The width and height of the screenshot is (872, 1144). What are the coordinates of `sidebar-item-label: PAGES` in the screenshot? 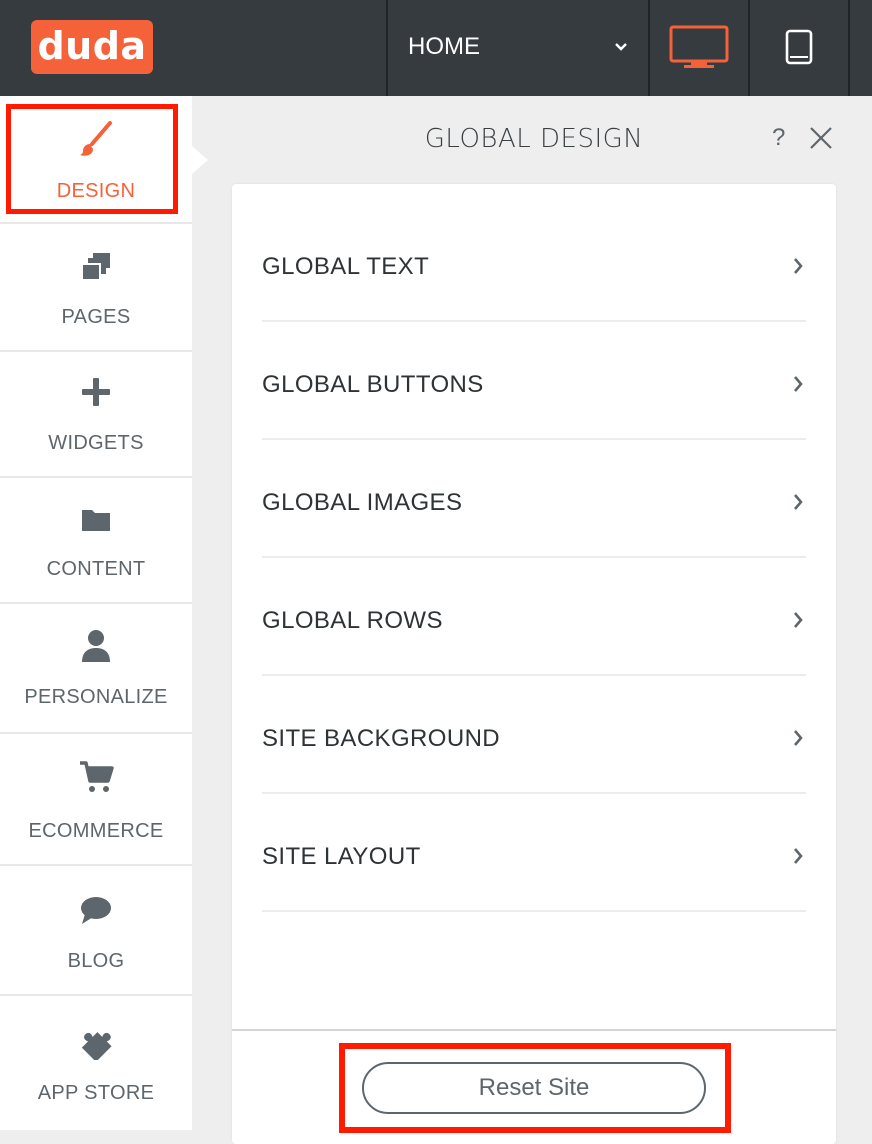 It's located at (96, 317).